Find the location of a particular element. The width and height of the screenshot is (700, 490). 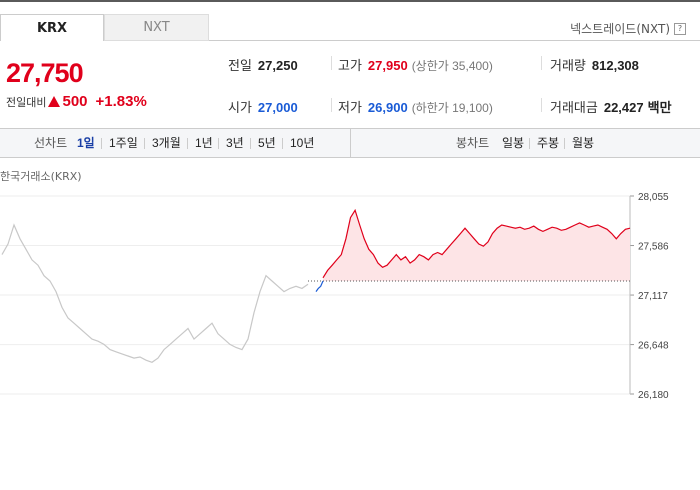

lower-limit: (하한가 19,100) is located at coordinates (452, 108).